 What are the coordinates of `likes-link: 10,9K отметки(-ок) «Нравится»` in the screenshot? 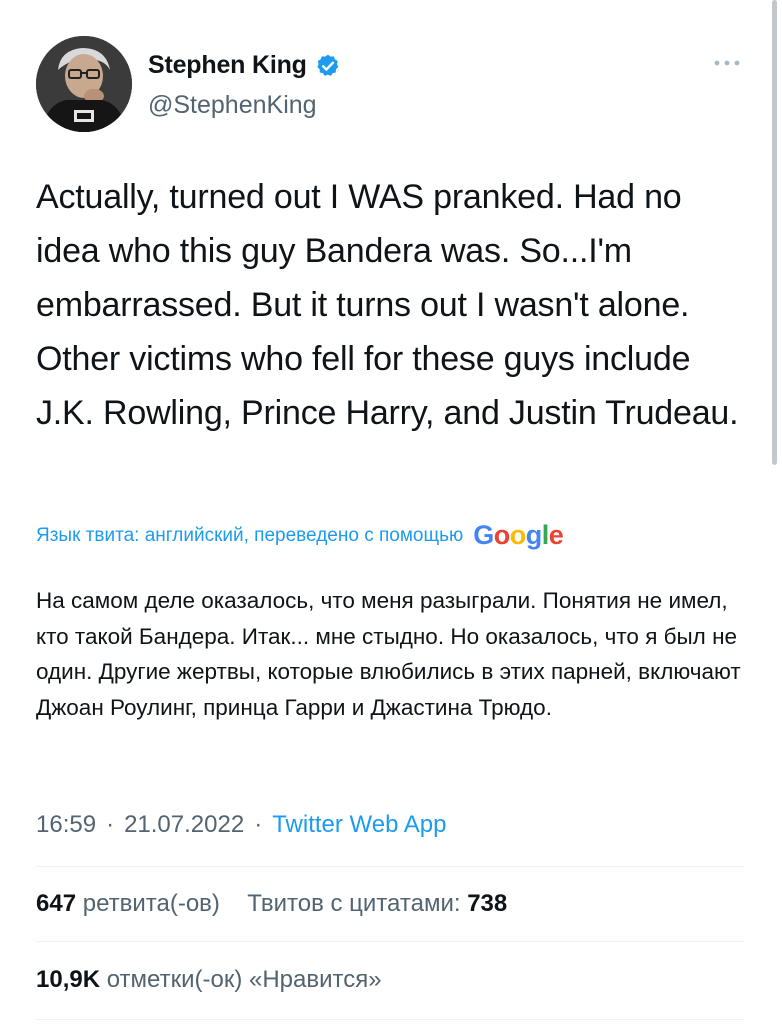 It's located at (209, 979).